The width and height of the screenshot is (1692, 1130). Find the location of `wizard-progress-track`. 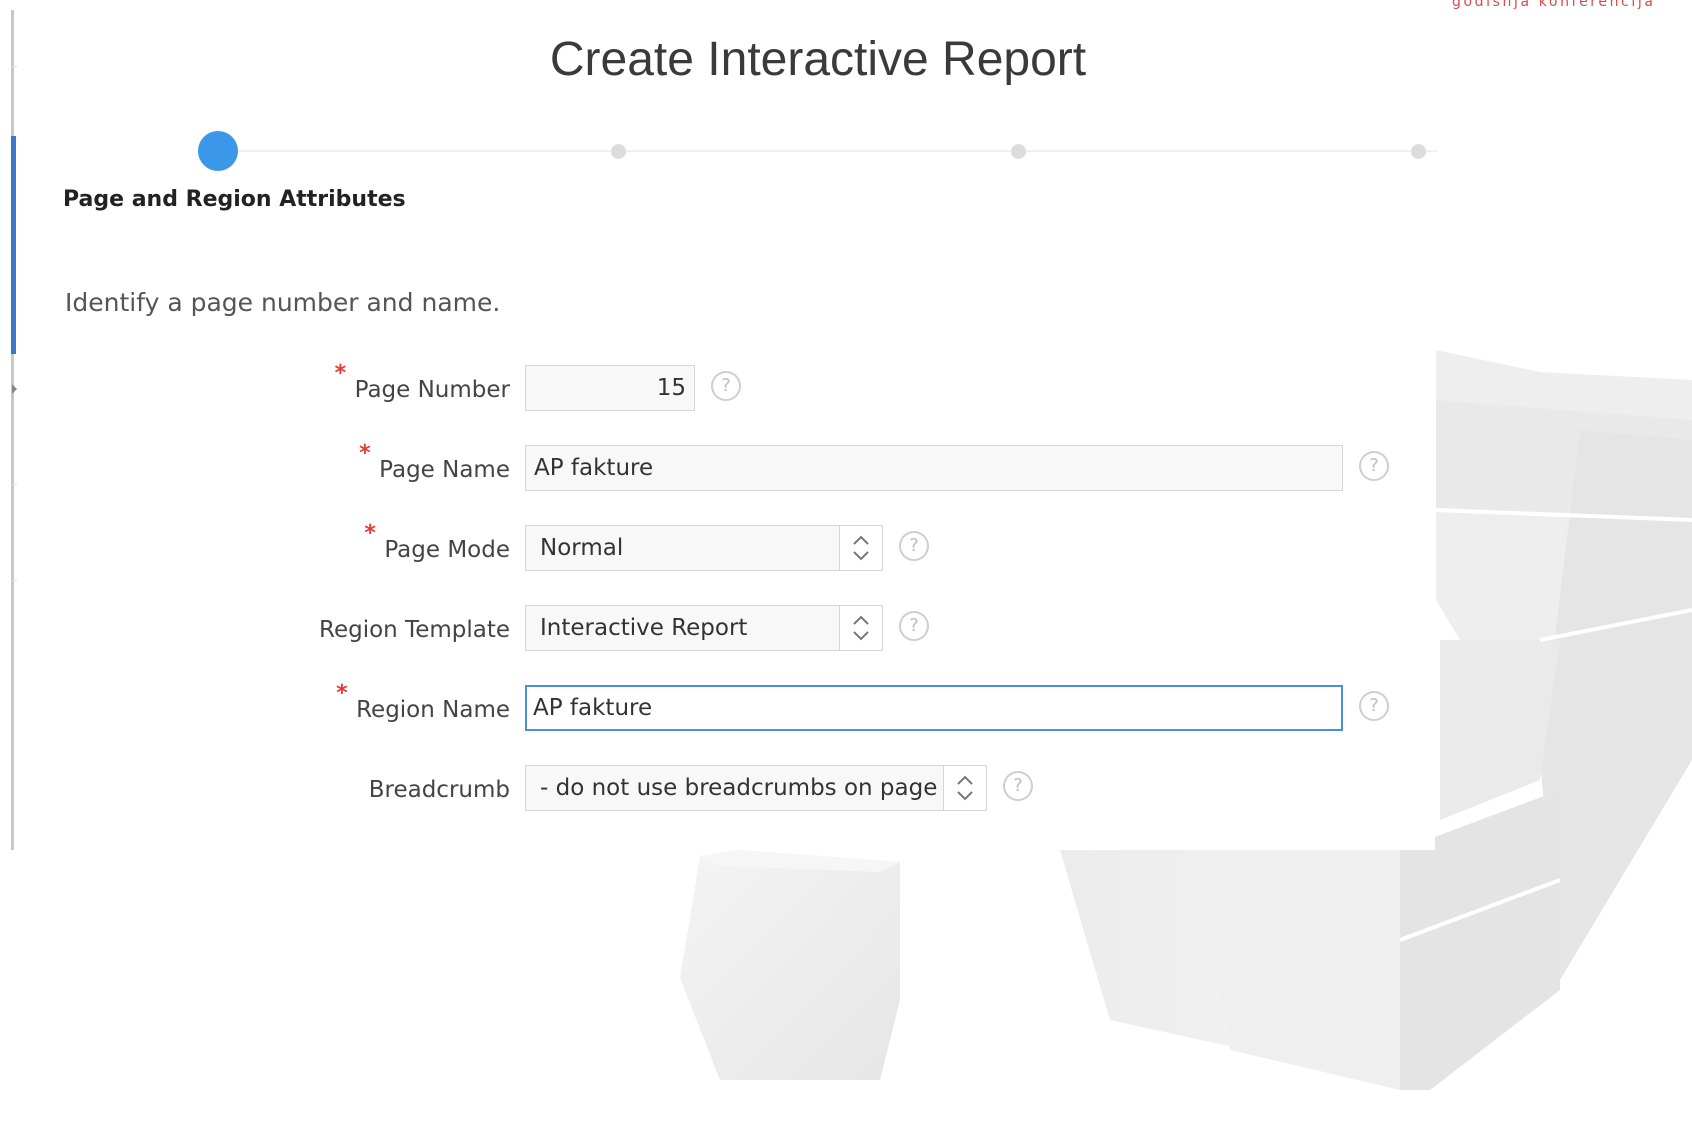

wizard-progress-track is located at coordinates (837, 151).